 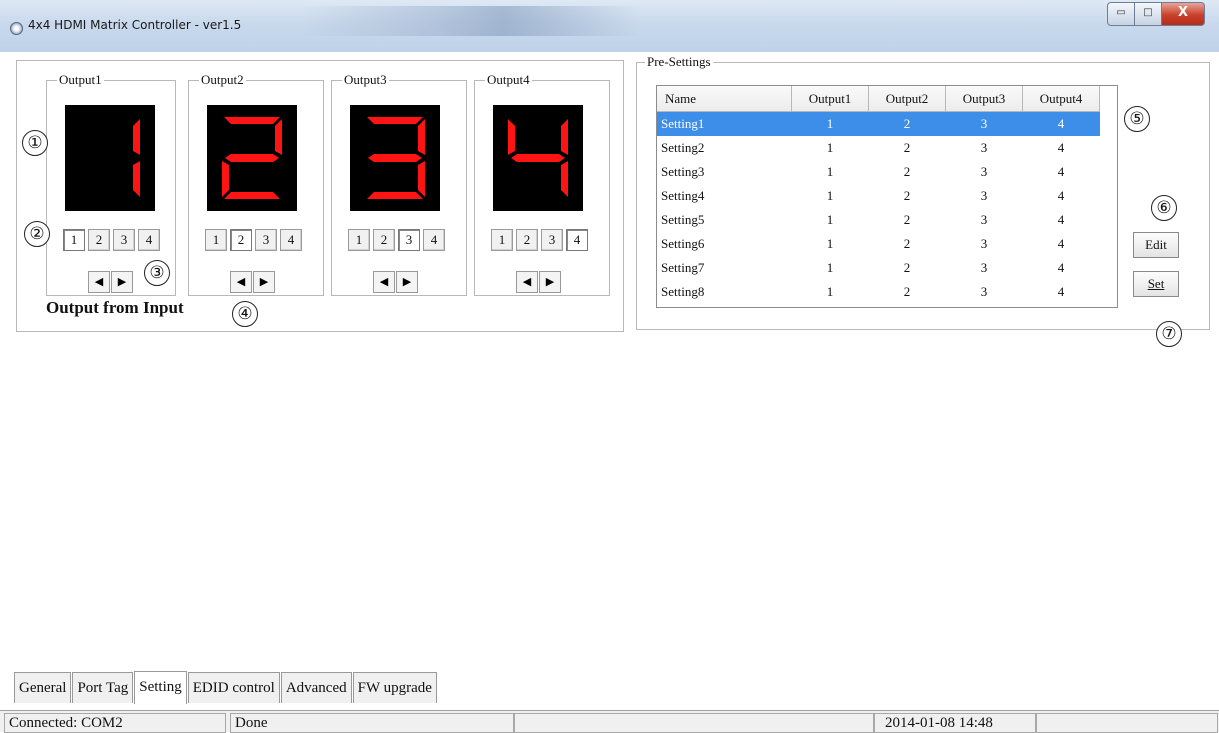 What do you see at coordinates (1156, 284) in the screenshot?
I see `set-button: Set` at bounding box center [1156, 284].